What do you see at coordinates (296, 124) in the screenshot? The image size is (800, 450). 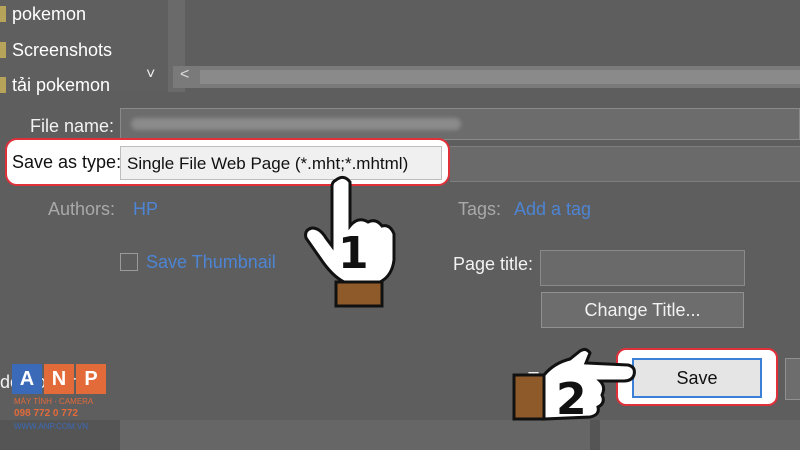 I see `blurred-file-name` at bounding box center [296, 124].